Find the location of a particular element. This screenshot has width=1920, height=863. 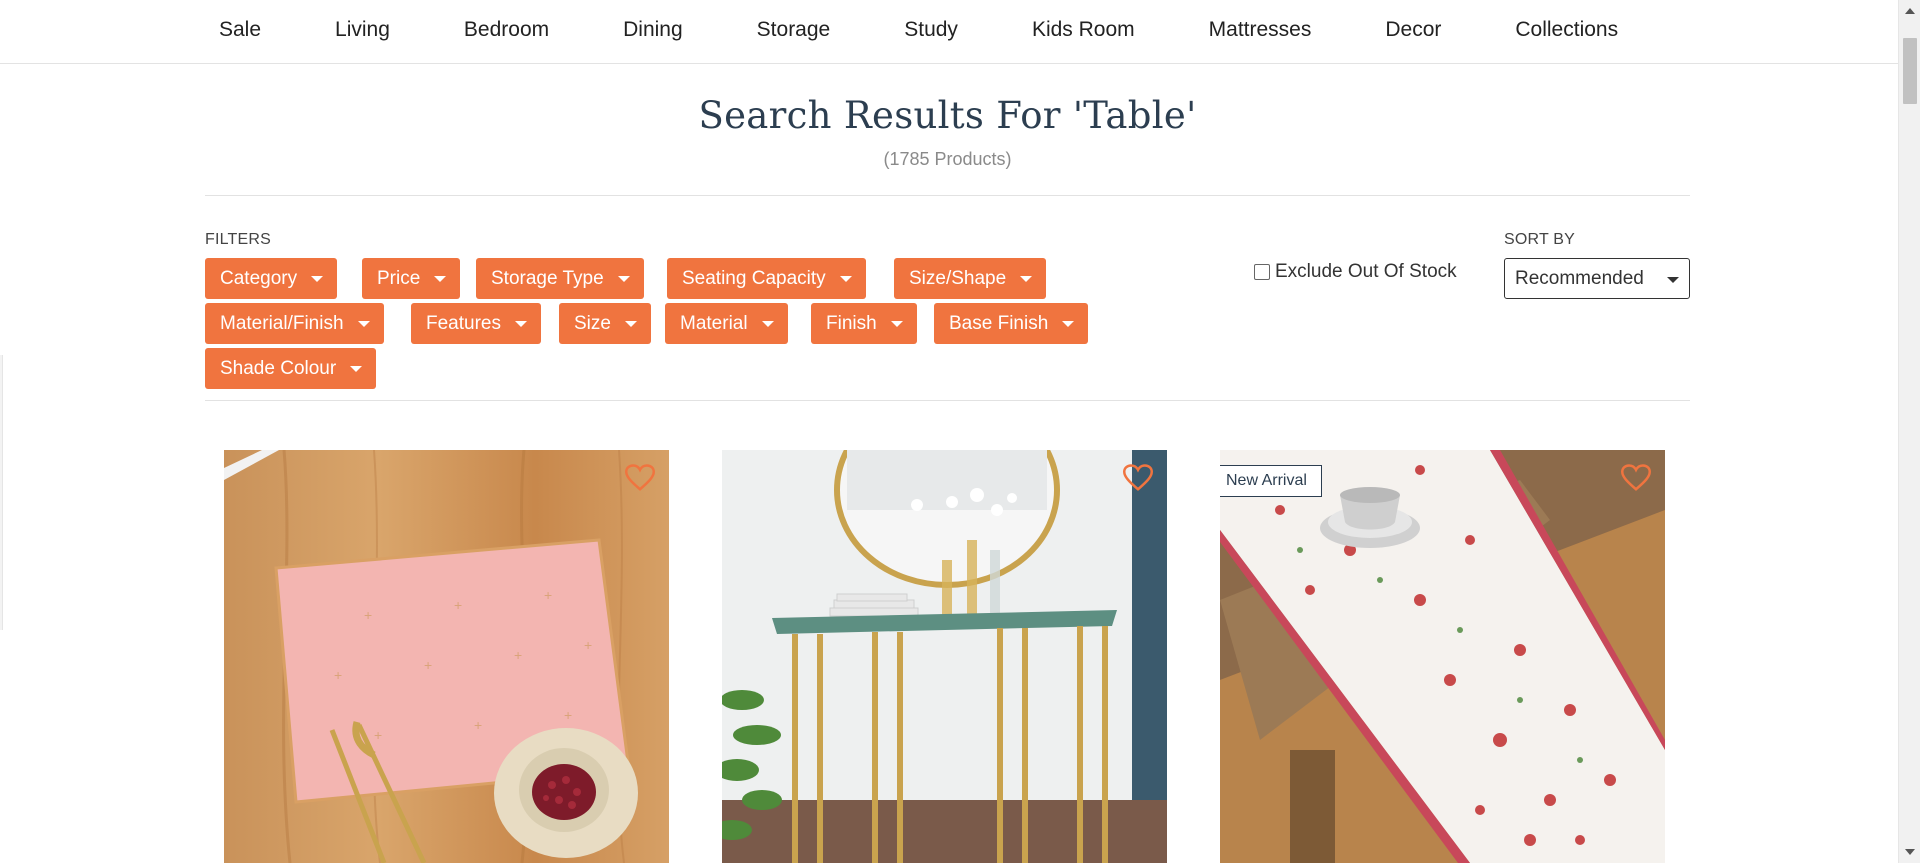

nav-item-storage: Storage is located at coordinates (794, 30).